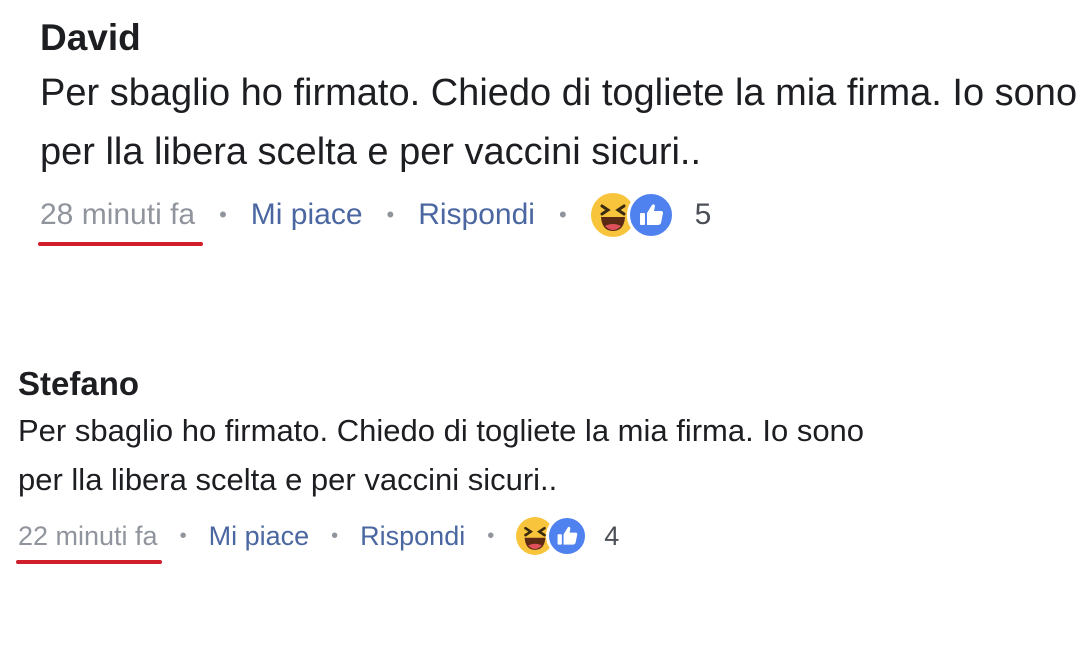  I want to click on comment-timestamp: 22 minuti fa, so click(89, 542).